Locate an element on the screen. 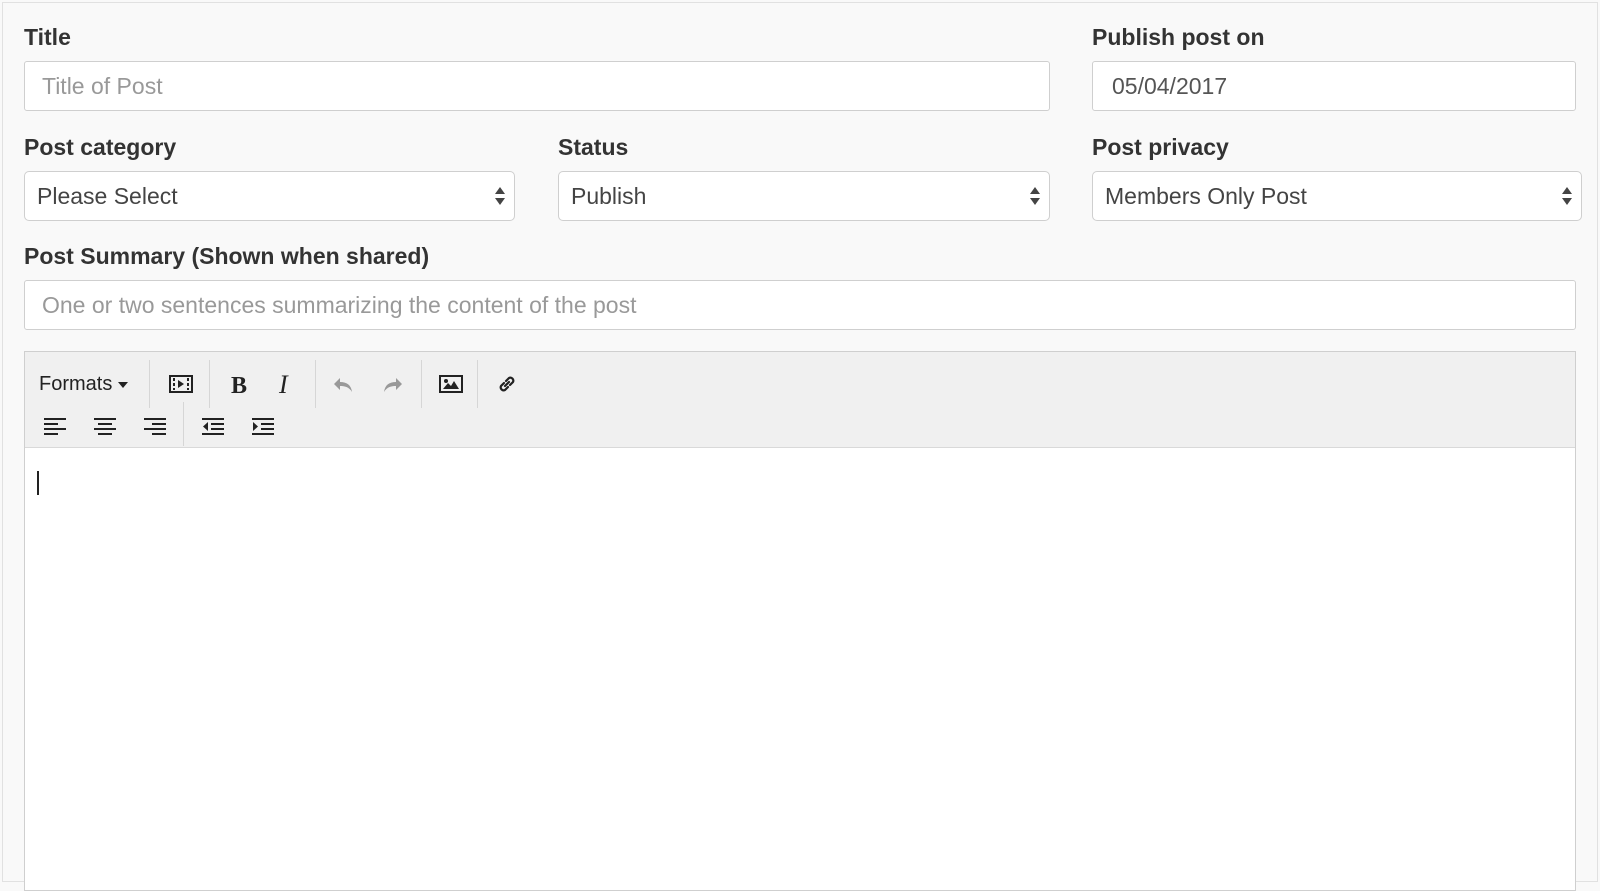 This screenshot has height=891, width=1600. caret-down-icon is located at coordinates (123, 384).